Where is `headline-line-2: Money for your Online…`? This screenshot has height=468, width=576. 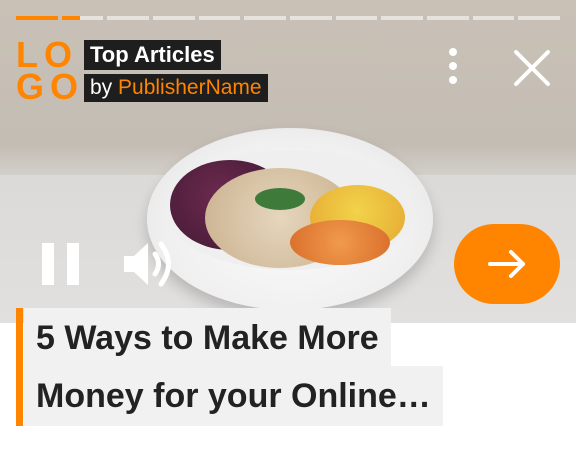 headline-line-2: Money for your Online… is located at coordinates (233, 396).